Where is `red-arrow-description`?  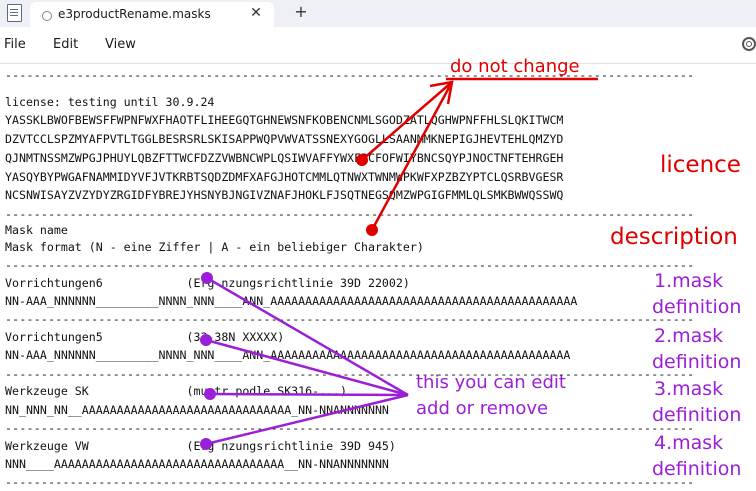
red-arrow-description is located at coordinates (412, 156).